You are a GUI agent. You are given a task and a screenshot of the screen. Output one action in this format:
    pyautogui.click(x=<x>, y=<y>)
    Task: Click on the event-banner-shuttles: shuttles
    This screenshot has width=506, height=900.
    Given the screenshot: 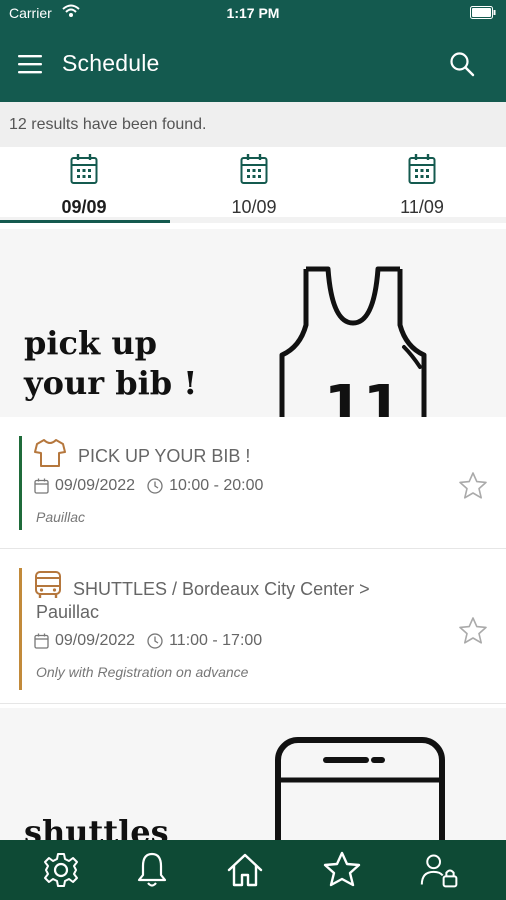 What is the action you would take?
    pyautogui.click(x=253, y=774)
    